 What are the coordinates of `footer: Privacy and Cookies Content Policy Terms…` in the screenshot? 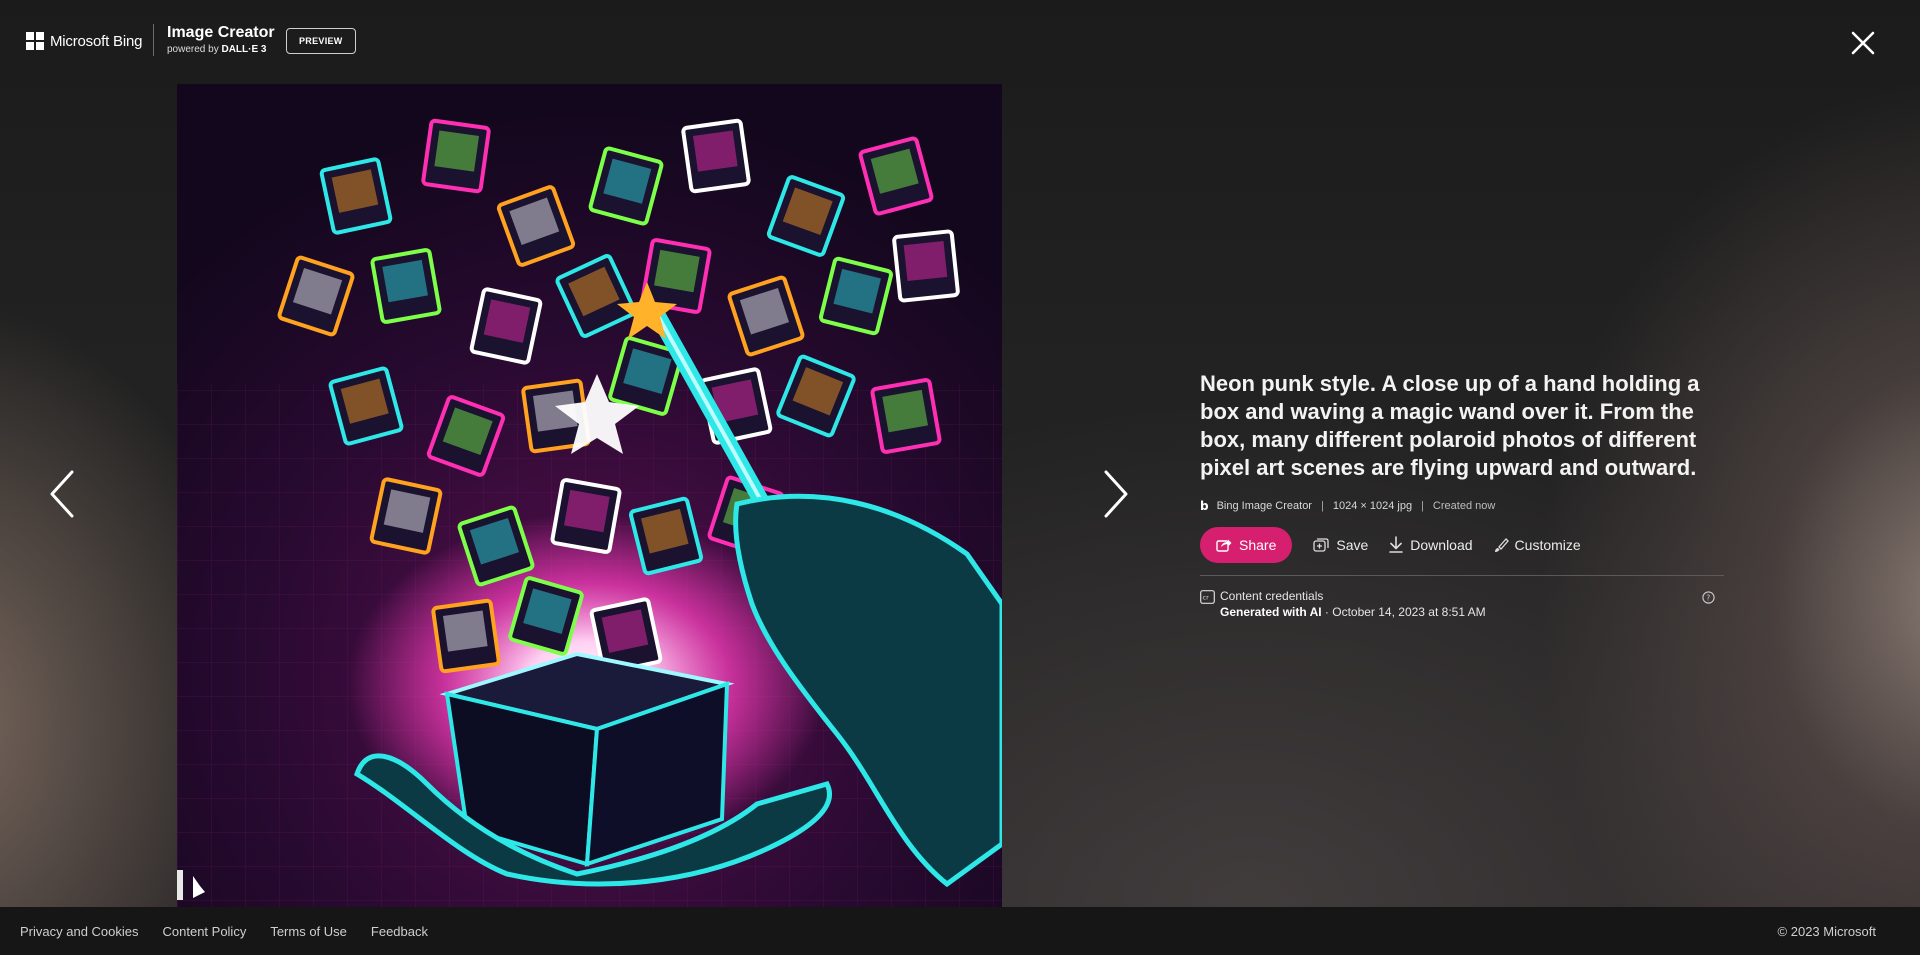 It's located at (960, 931).